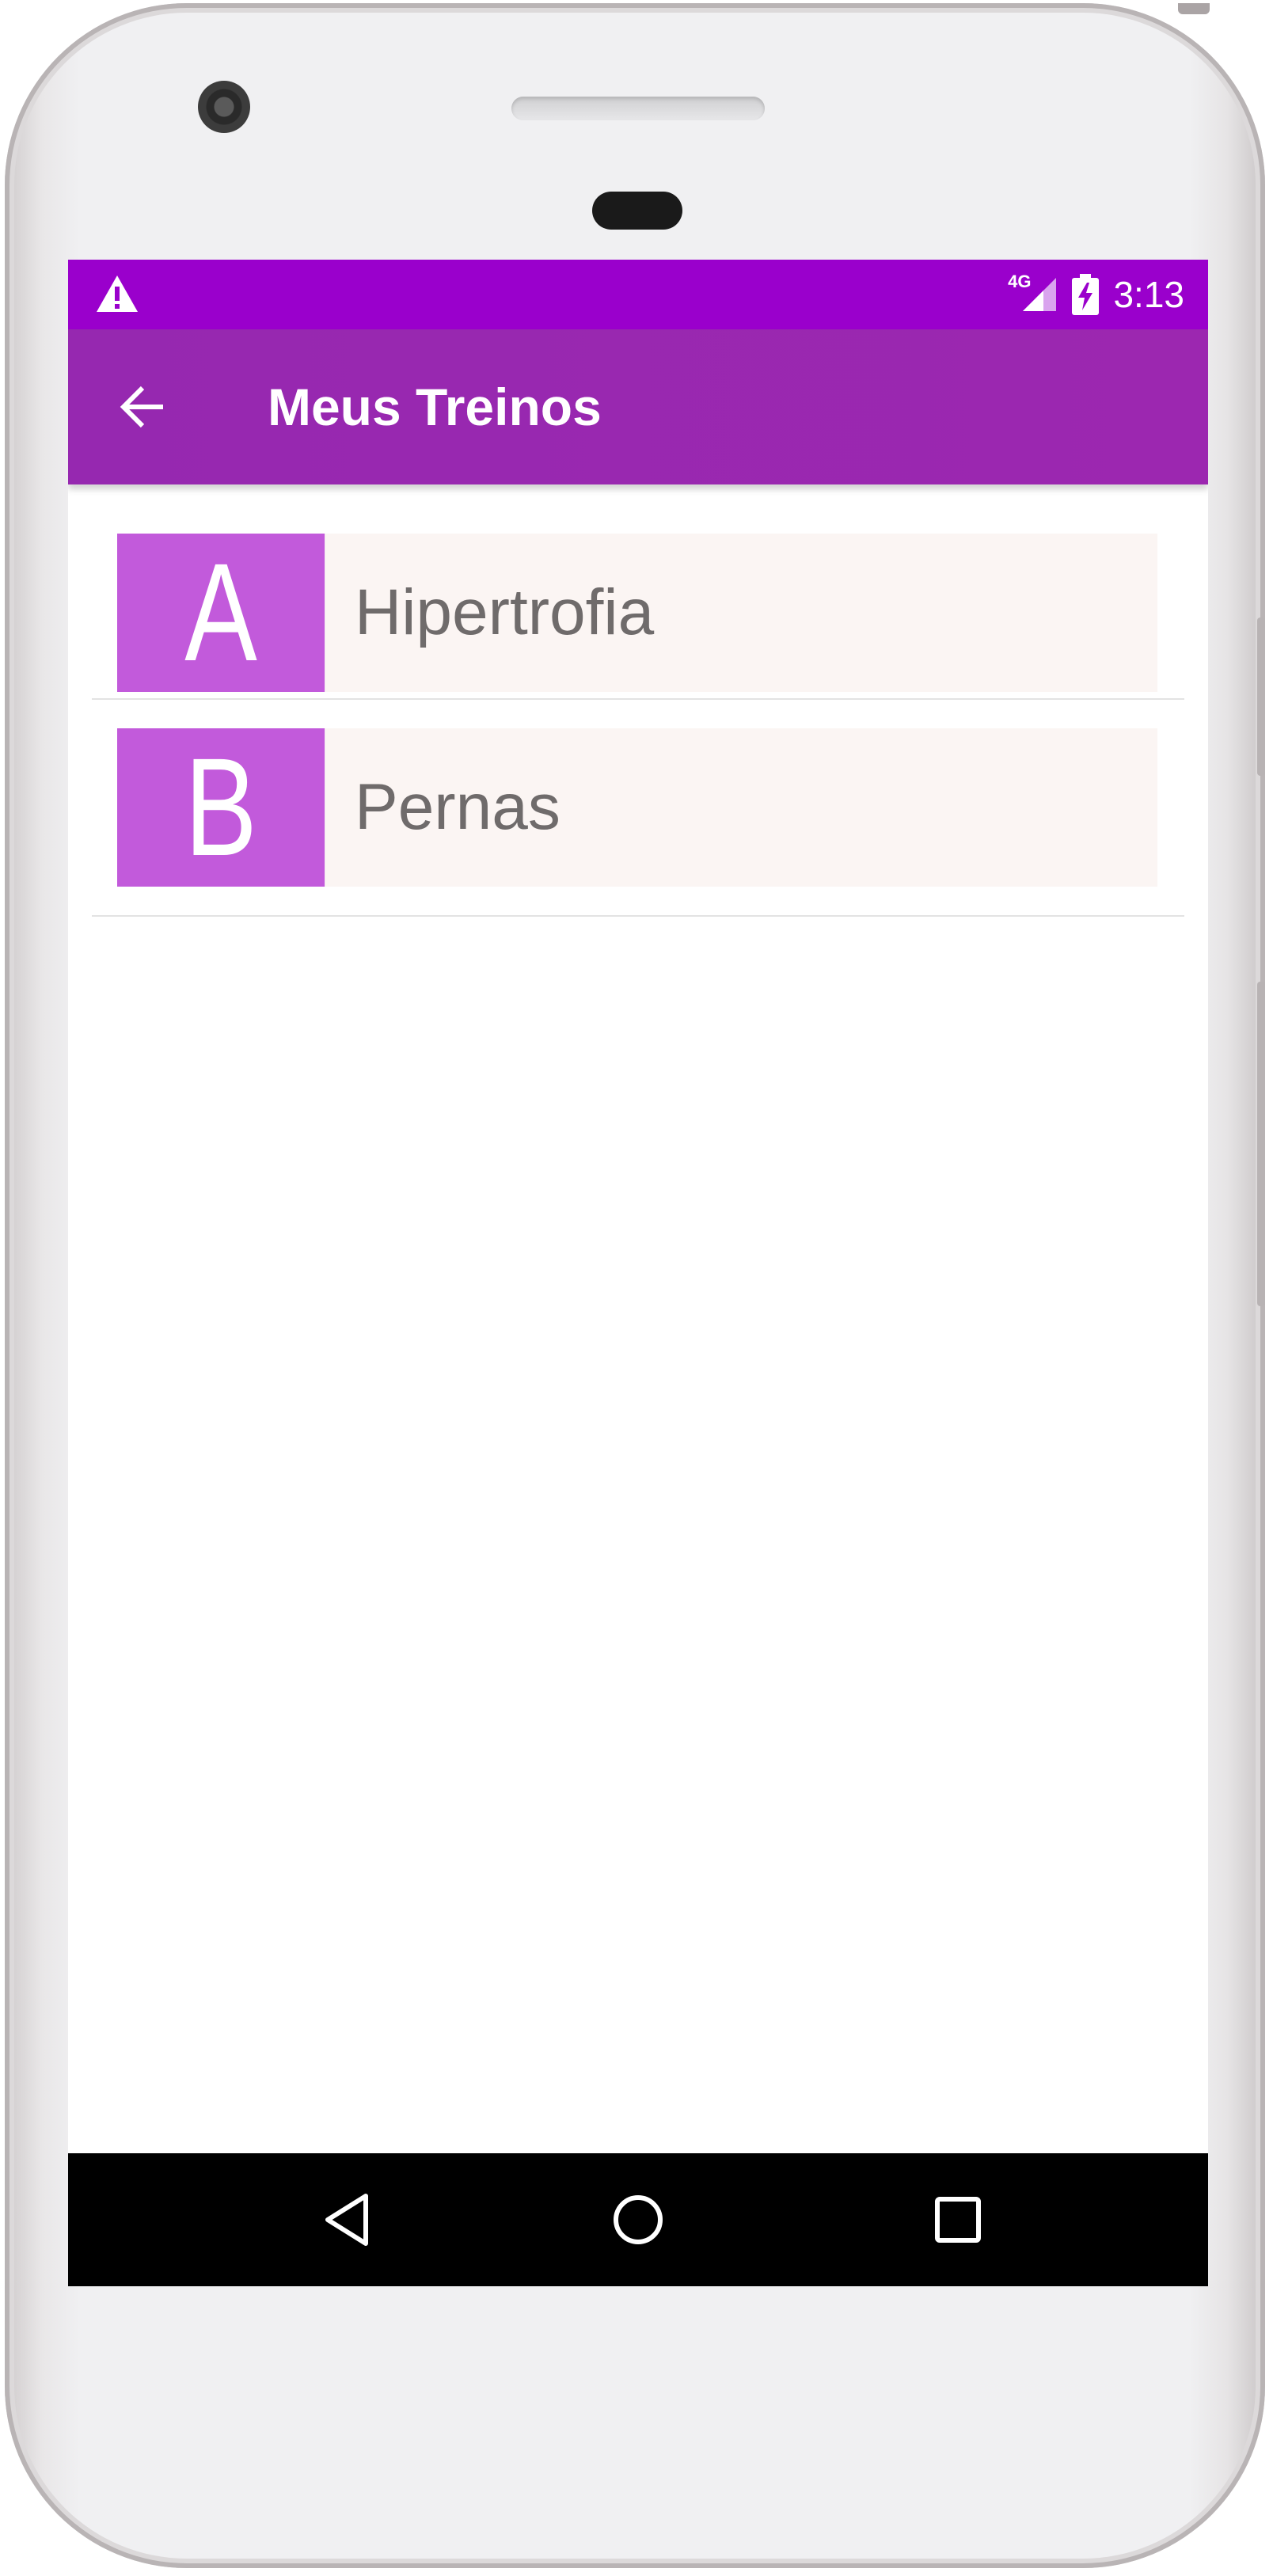 Image resolution: width=1273 pixels, height=2576 pixels. I want to click on app-toolbar: Meus Treinos, so click(638, 406).